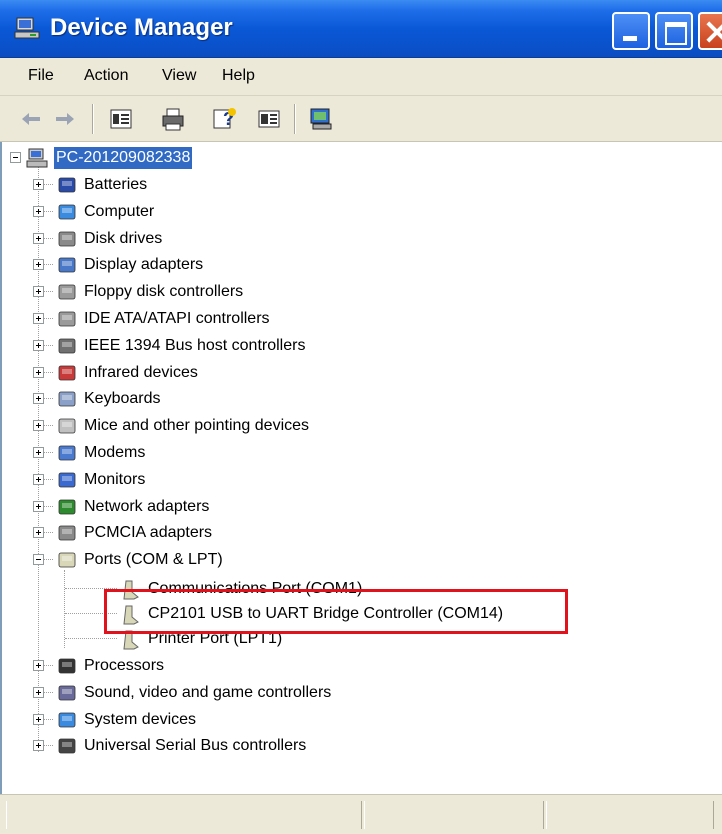 Image resolution: width=722 pixels, height=834 pixels. I want to click on print-icon, so click(173, 119).